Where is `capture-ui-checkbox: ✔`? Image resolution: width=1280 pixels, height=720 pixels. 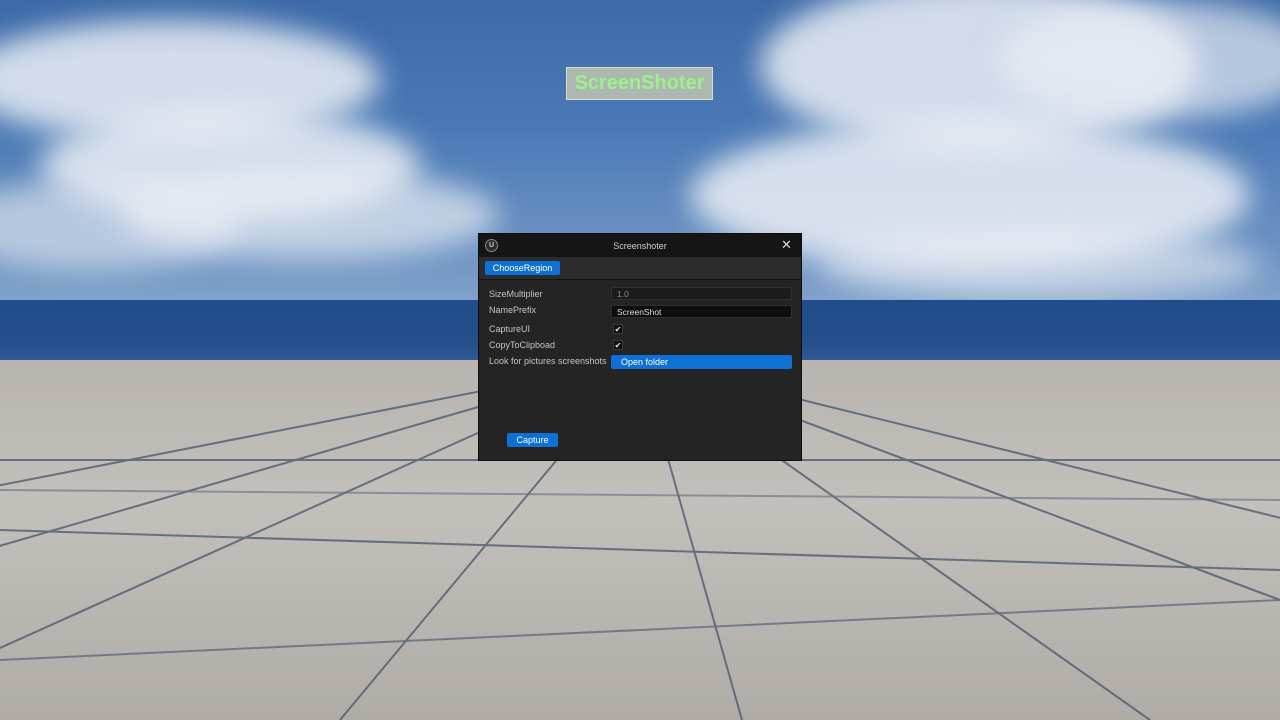 capture-ui-checkbox: ✔ is located at coordinates (618, 329).